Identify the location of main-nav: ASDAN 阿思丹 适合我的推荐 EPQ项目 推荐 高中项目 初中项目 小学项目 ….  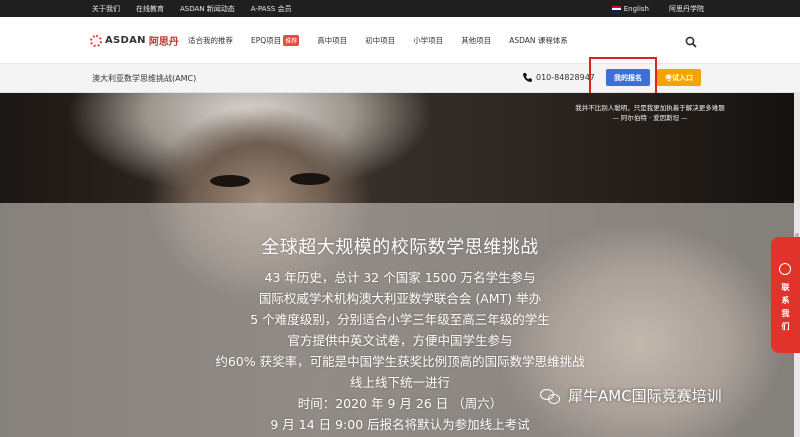
(400, 40).